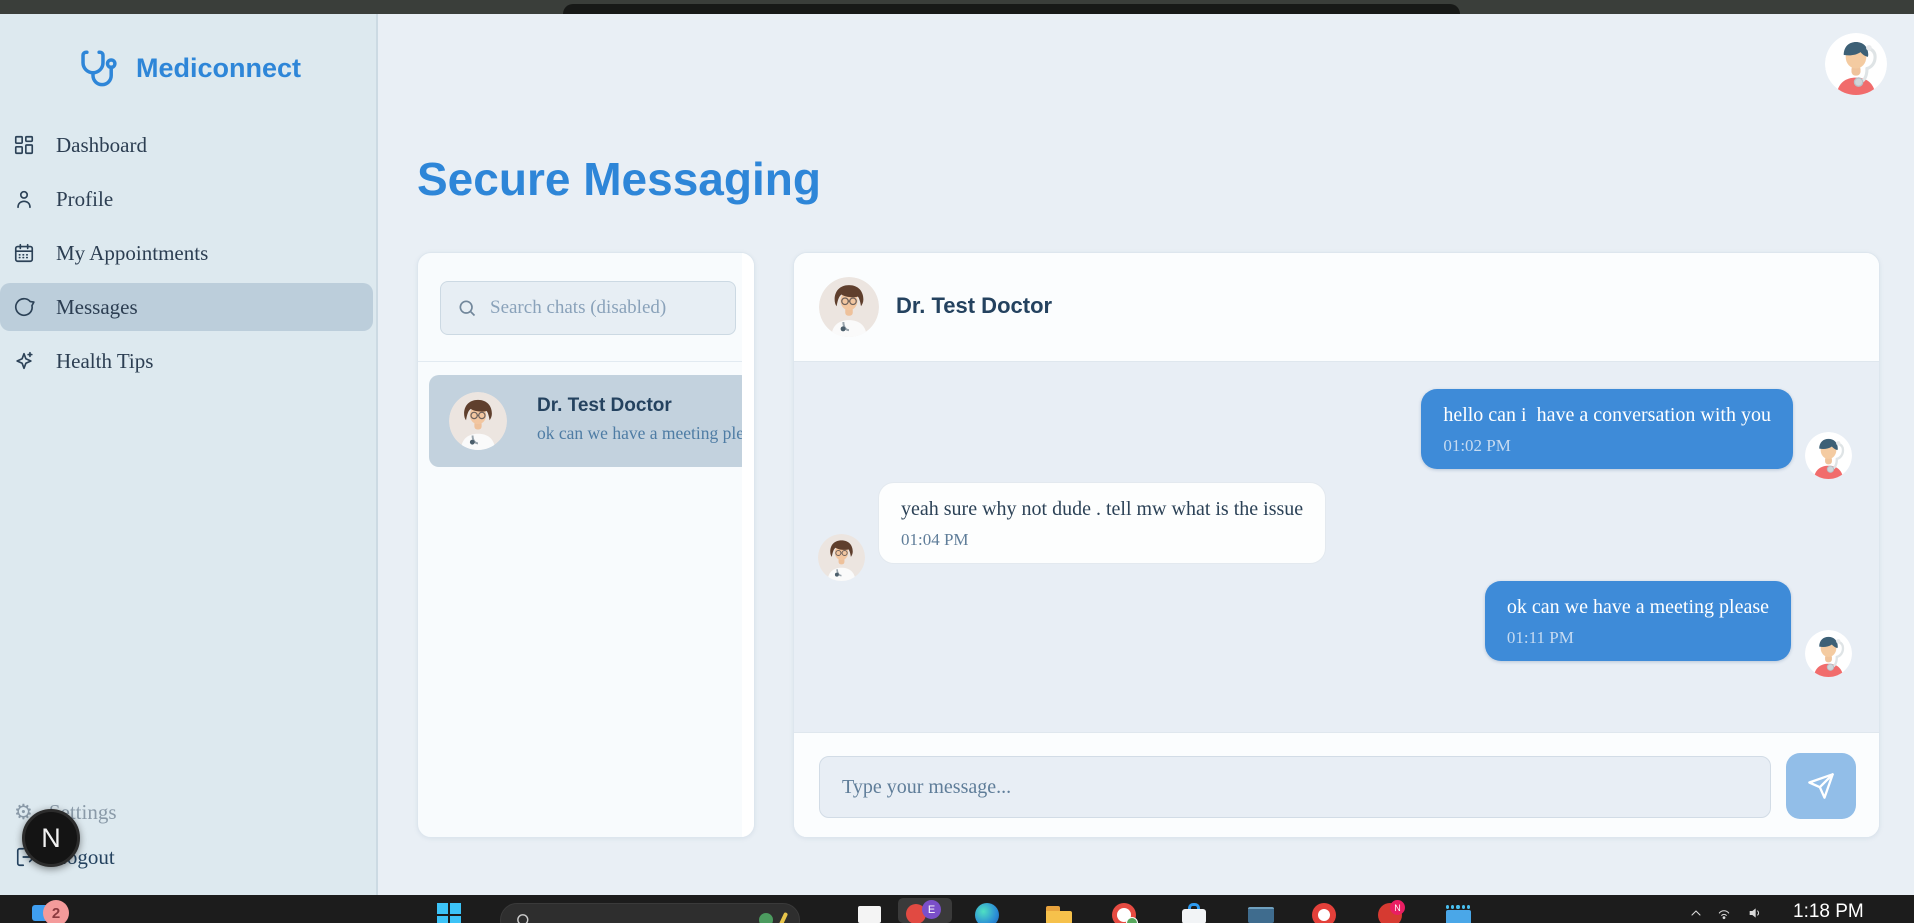  I want to click on sidebar-item-label: My Appointments, so click(132, 252).